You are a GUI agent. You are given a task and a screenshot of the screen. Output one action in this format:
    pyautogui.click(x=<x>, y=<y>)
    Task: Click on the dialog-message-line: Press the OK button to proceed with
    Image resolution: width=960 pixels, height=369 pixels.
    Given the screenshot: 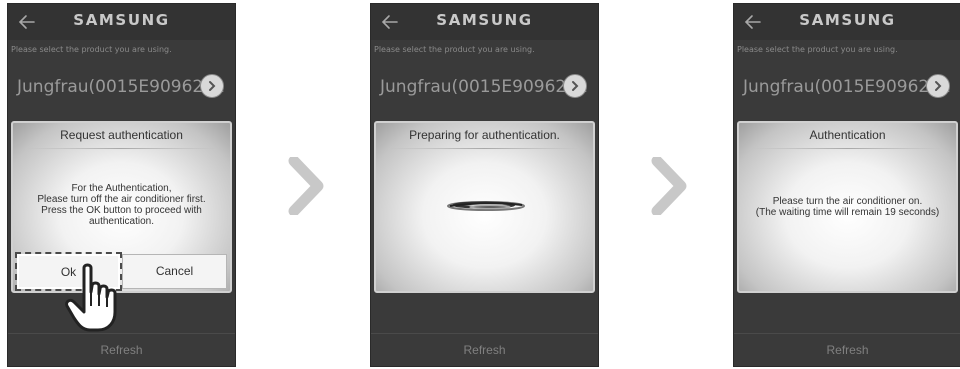 What is the action you would take?
    pyautogui.click(x=121, y=210)
    